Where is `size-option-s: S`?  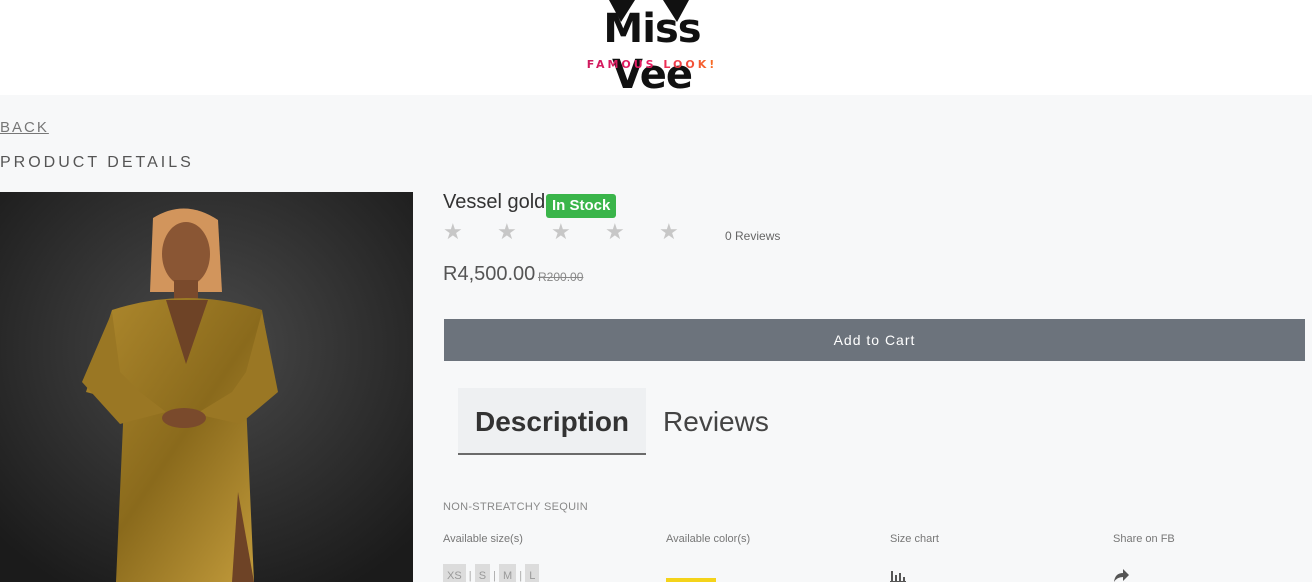
size-option-s: S is located at coordinates (482, 573).